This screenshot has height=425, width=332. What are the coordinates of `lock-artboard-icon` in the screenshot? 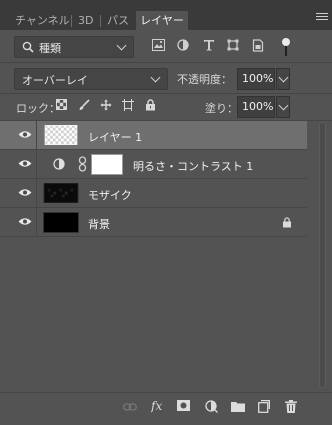 It's located at (128, 105).